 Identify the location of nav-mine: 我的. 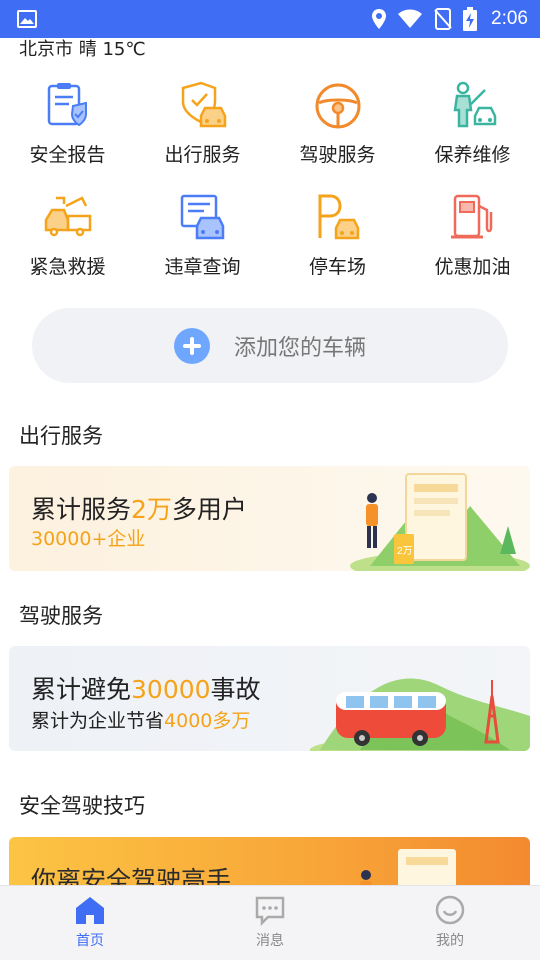
(450, 923).